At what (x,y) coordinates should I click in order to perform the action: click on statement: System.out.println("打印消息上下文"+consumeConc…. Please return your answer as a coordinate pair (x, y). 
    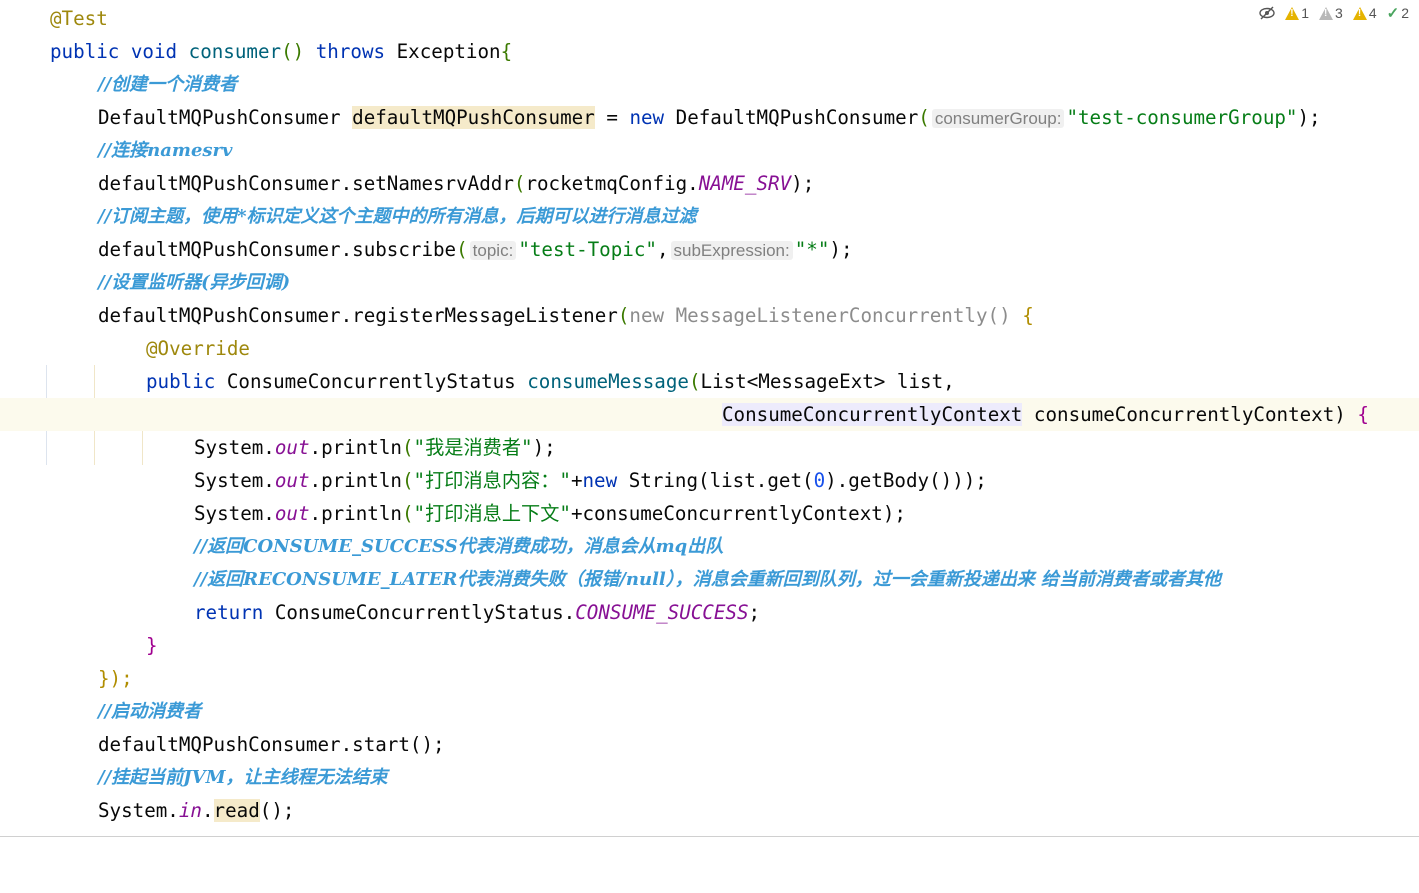
    Looking at the image, I should click on (550, 513).